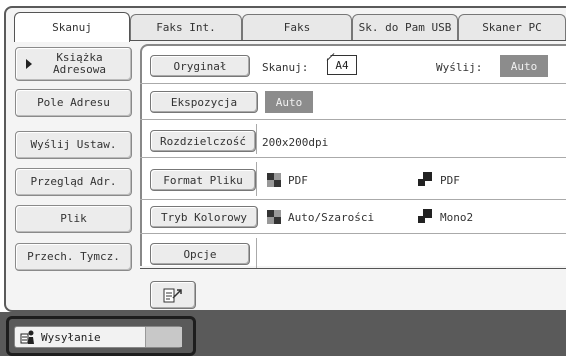 Image resolution: width=566 pixels, height=356 pixels. I want to click on color-mode-color-value: Auto/Szarości, so click(331, 217).